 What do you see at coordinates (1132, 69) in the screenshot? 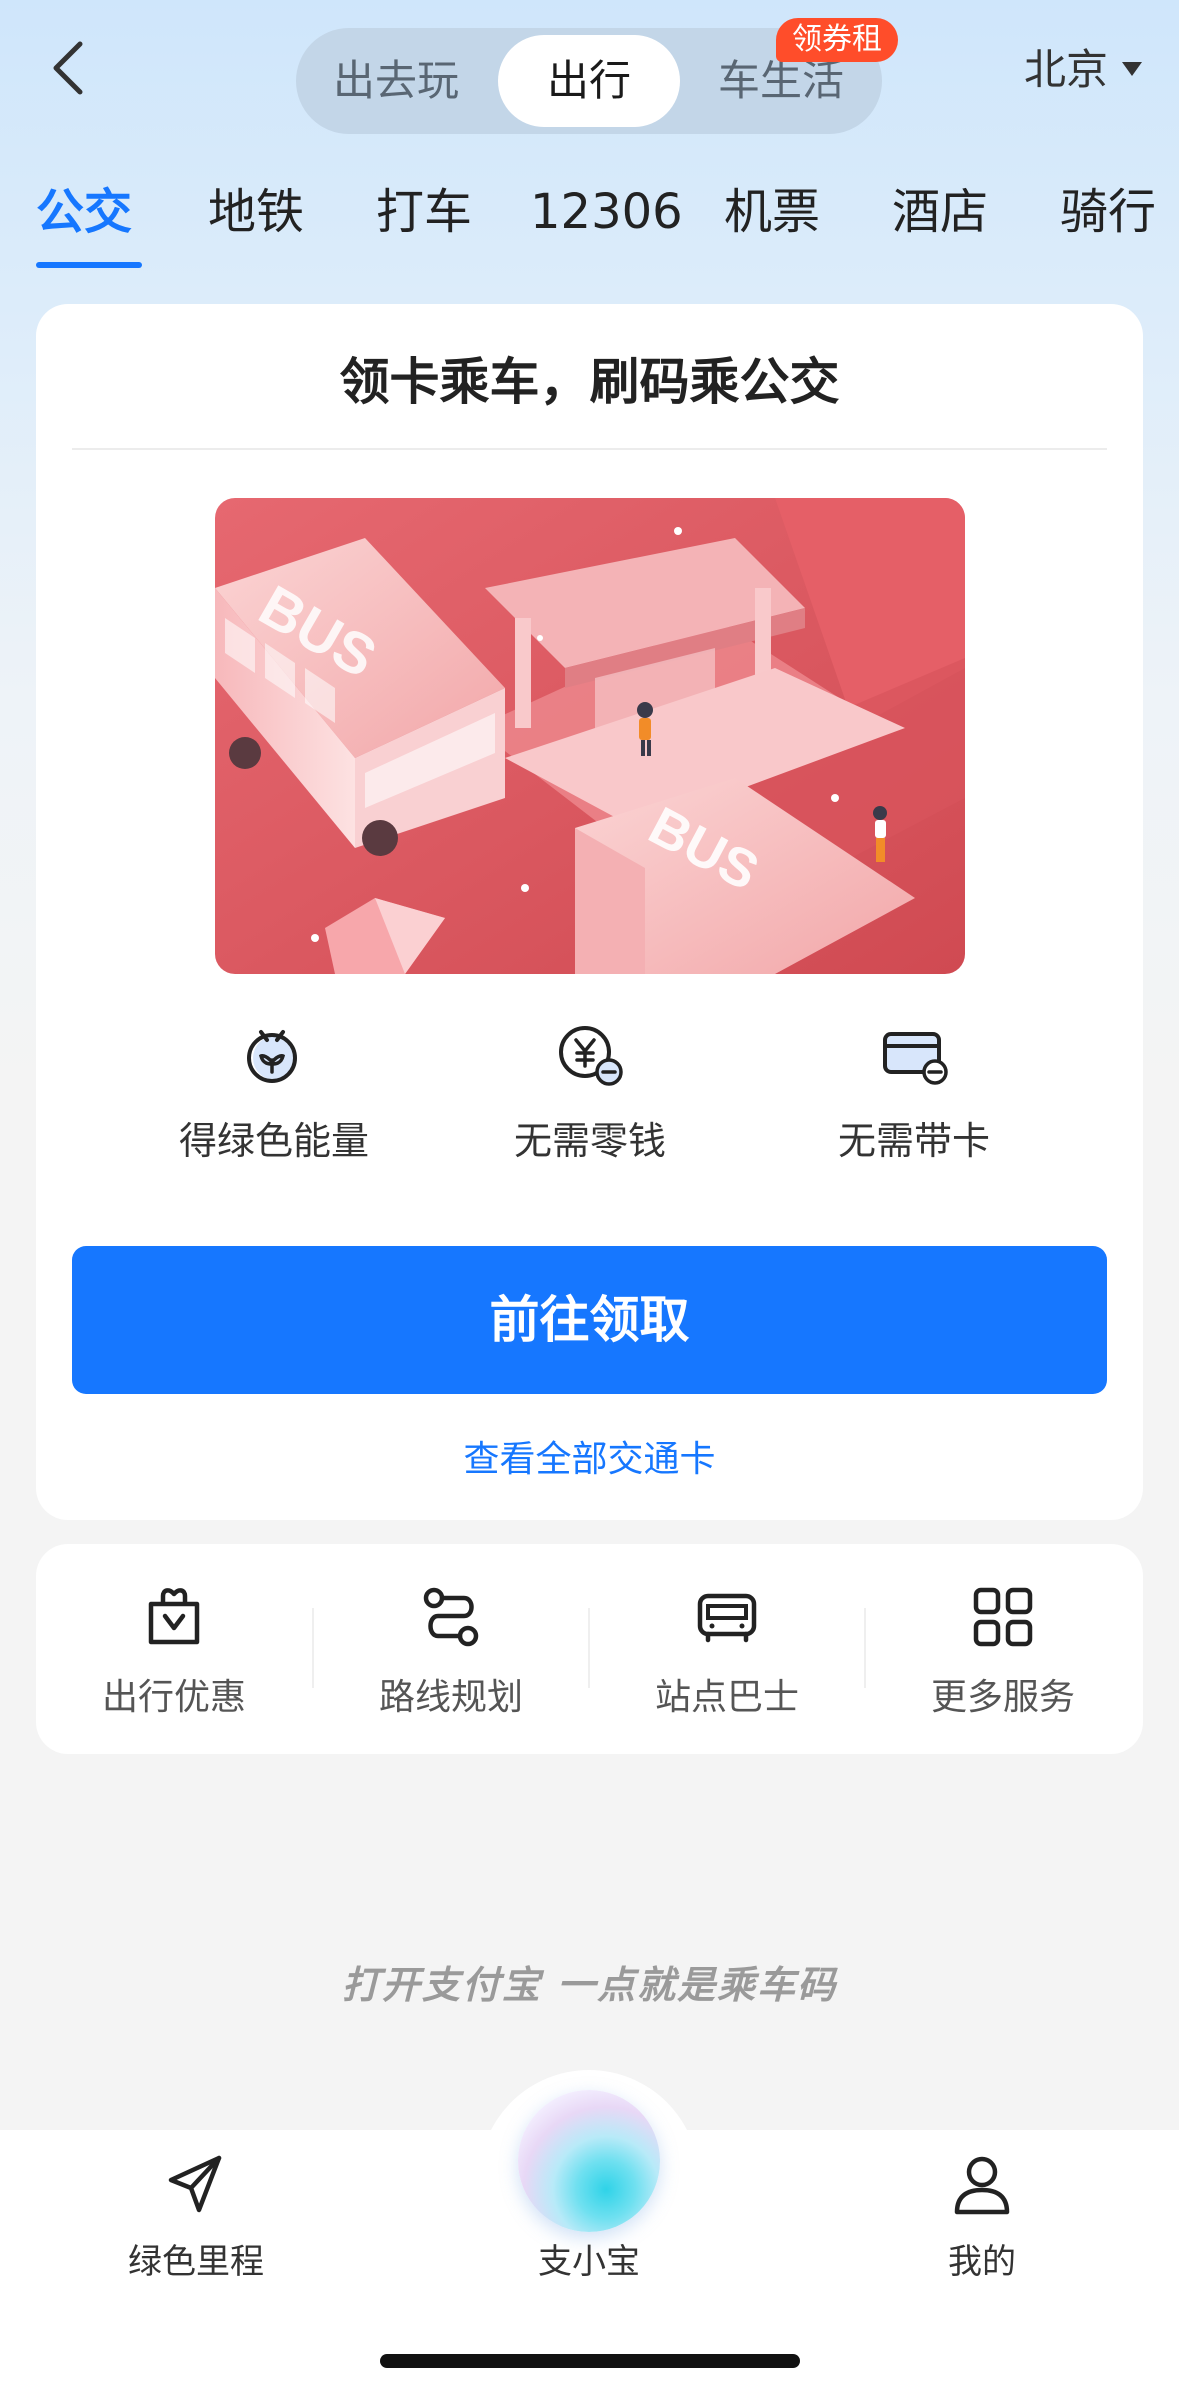
I see `caret-down-icon` at bounding box center [1132, 69].